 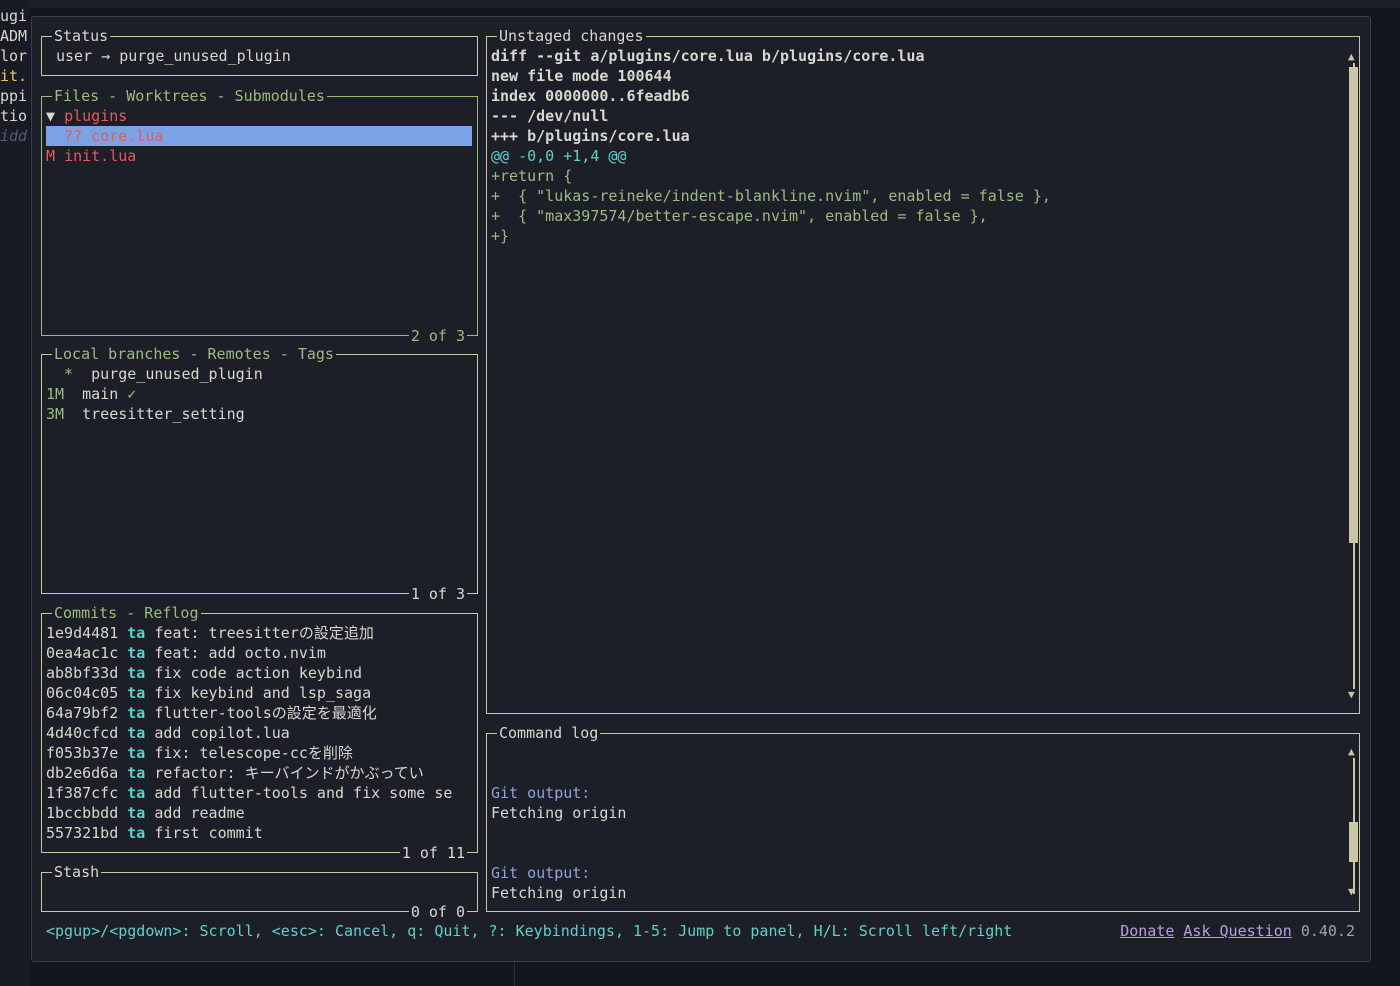 I want to click on diff-line: --- /dev/null, so click(x=550, y=116).